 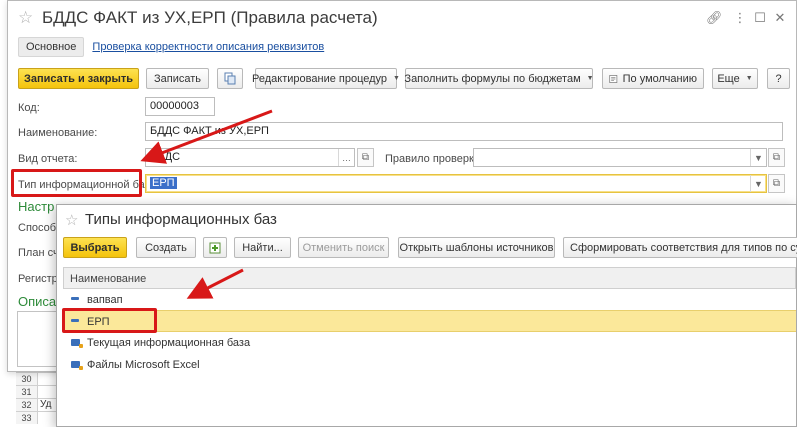 What do you see at coordinates (206, 136) in the screenshot?
I see `arrow-to-report-field` at bounding box center [206, 136].